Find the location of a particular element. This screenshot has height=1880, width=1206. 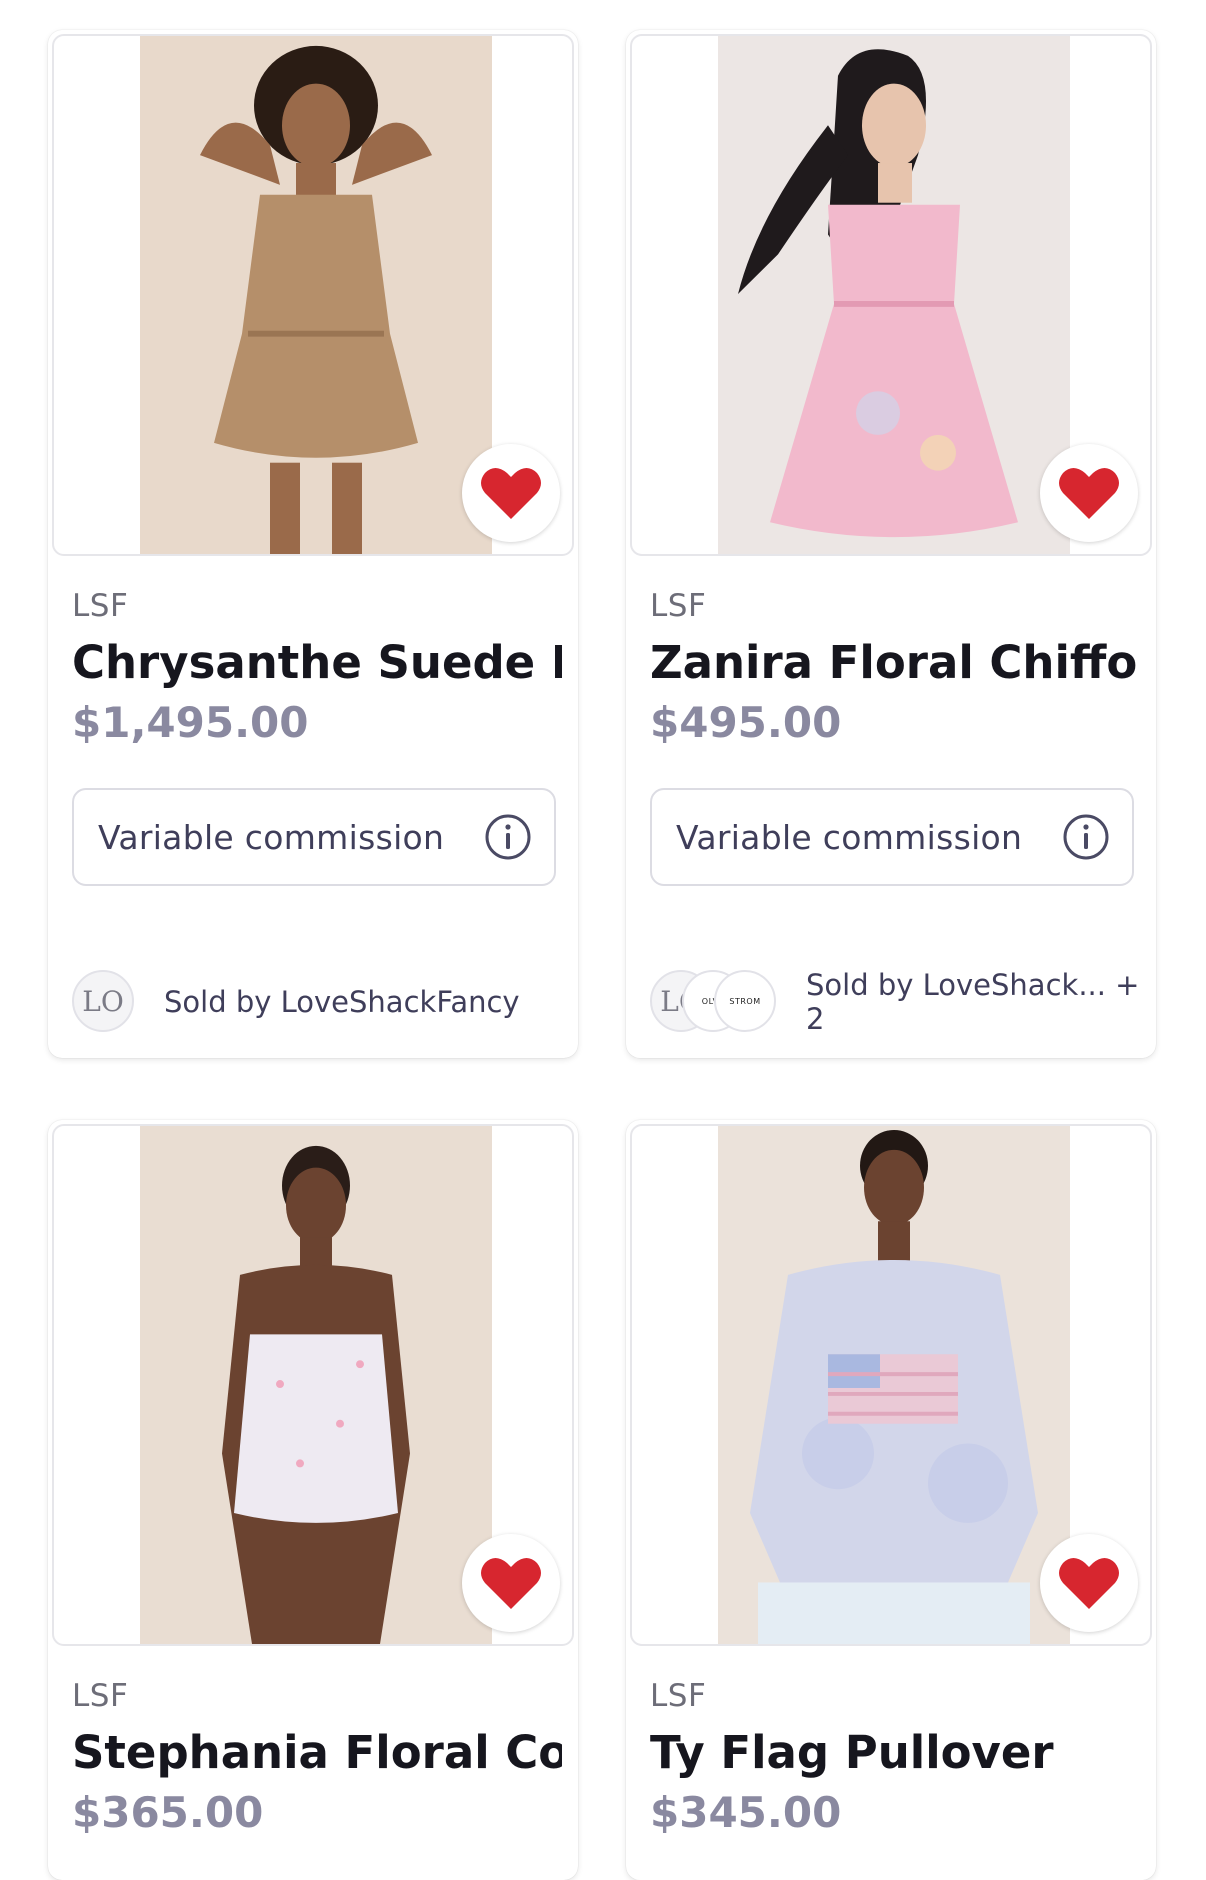

seller-row: LO OLVE STROM Sold by LoveShack... + 2 is located at coordinates (895, 1002).